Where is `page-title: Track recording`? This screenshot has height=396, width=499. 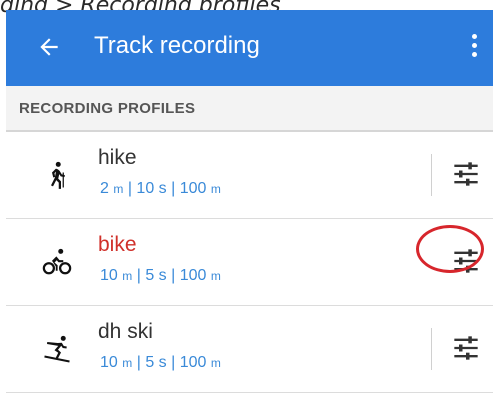
page-title: Track recording is located at coordinates (177, 45).